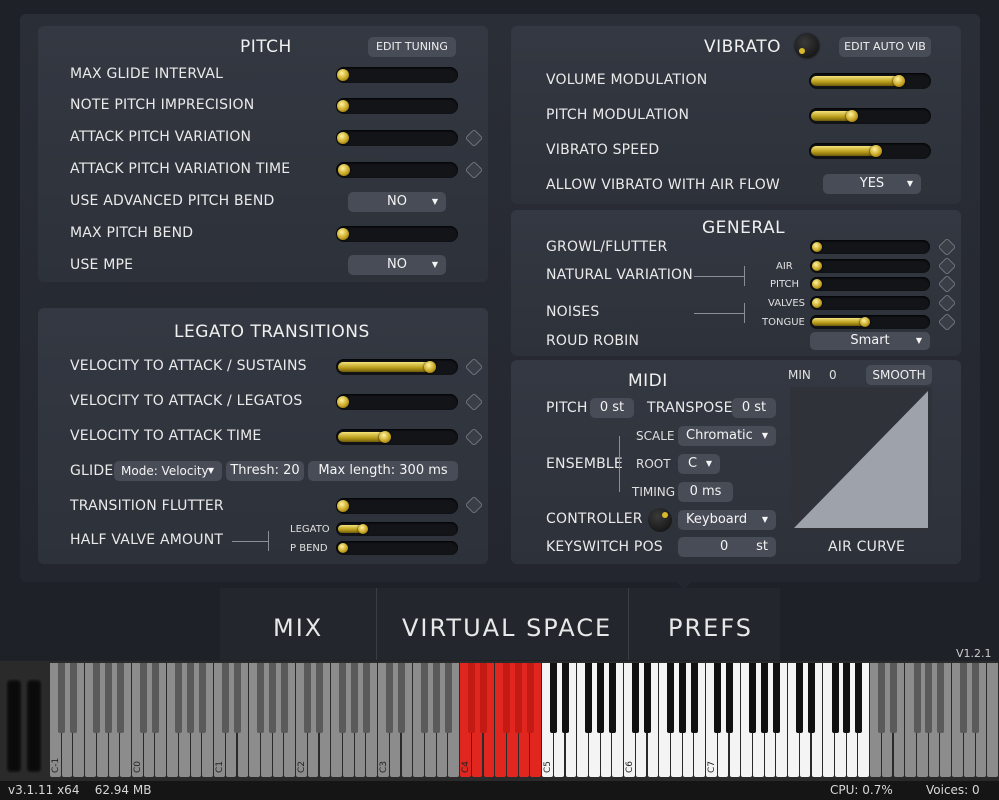 This screenshot has width=999, height=800. I want to click on max-length-field: Max length: 300 ms, so click(383, 471).